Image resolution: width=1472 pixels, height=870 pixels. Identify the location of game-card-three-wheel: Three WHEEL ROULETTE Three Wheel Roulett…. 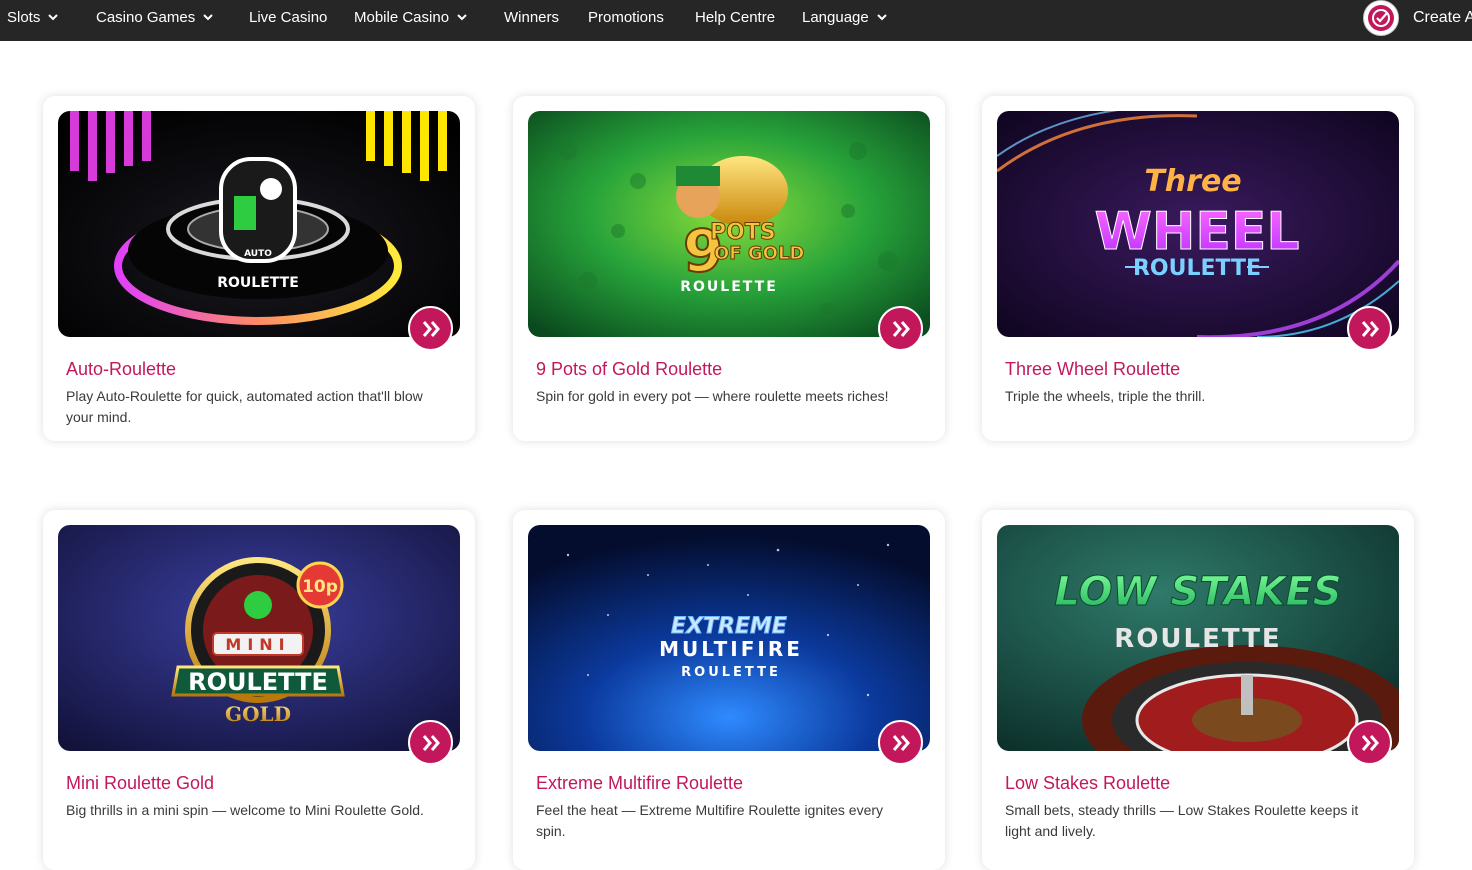
(1198, 268).